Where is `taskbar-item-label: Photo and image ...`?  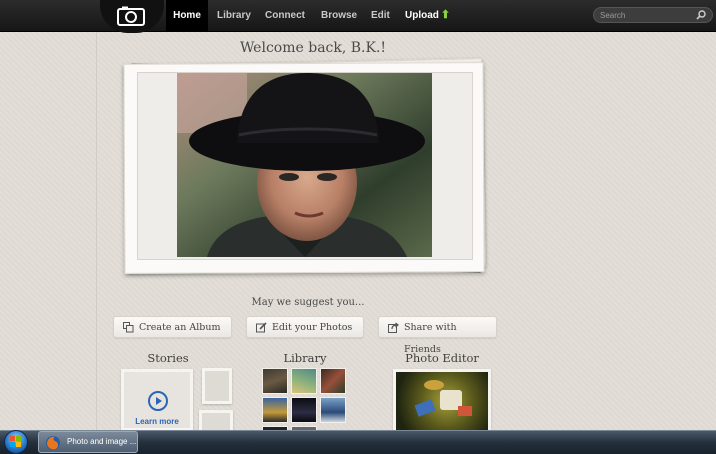 taskbar-item-label: Photo and image ... is located at coordinates (102, 441).